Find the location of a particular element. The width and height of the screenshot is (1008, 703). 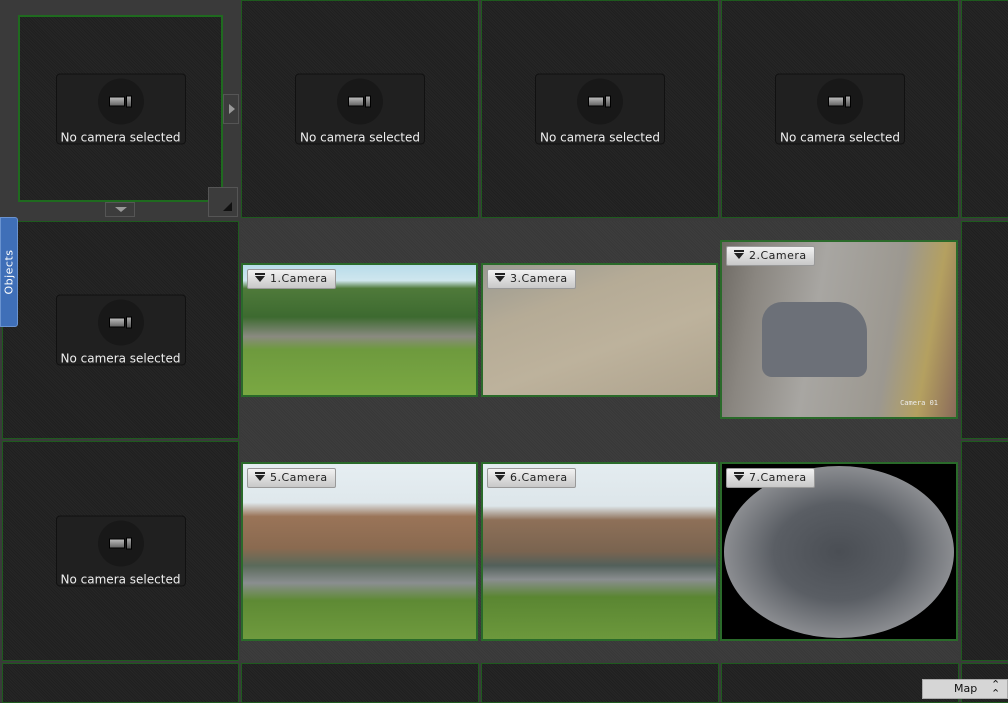

camera-label: 5.Camera is located at coordinates (291, 478).